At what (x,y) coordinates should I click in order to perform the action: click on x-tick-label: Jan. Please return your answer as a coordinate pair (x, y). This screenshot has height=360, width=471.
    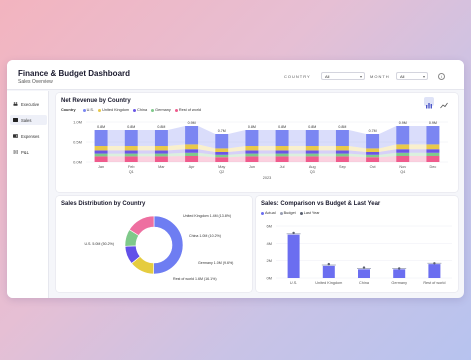
    Looking at the image, I should click on (101, 167).